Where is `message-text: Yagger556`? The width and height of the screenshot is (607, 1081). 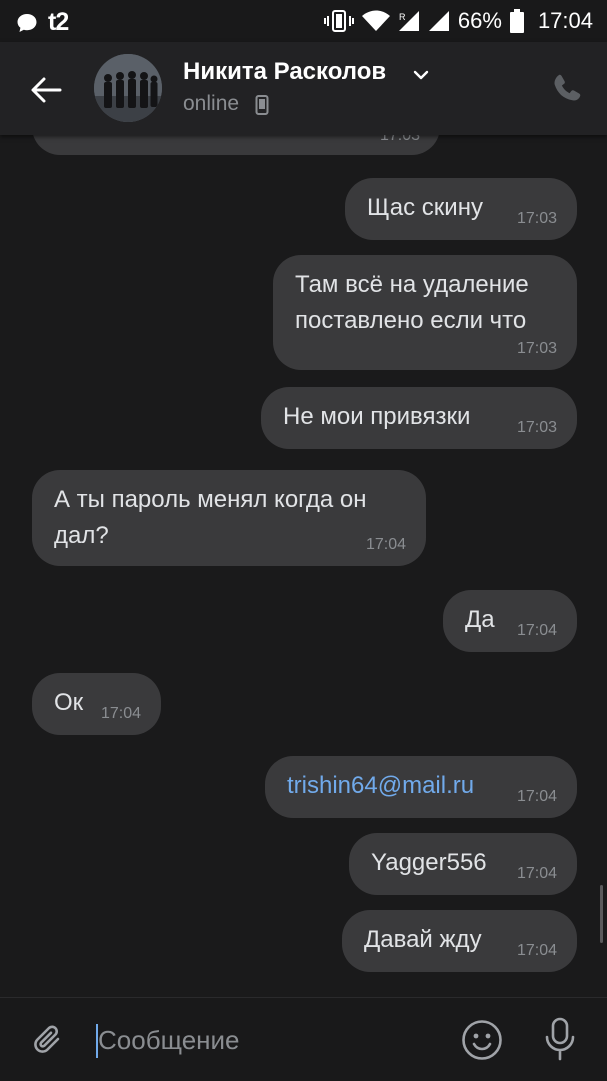
message-text: Yagger556 is located at coordinates (429, 862).